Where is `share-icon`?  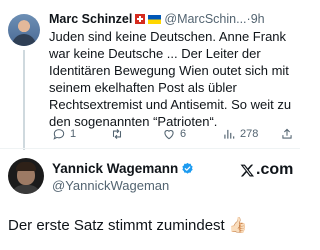 share-icon is located at coordinates (287, 133).